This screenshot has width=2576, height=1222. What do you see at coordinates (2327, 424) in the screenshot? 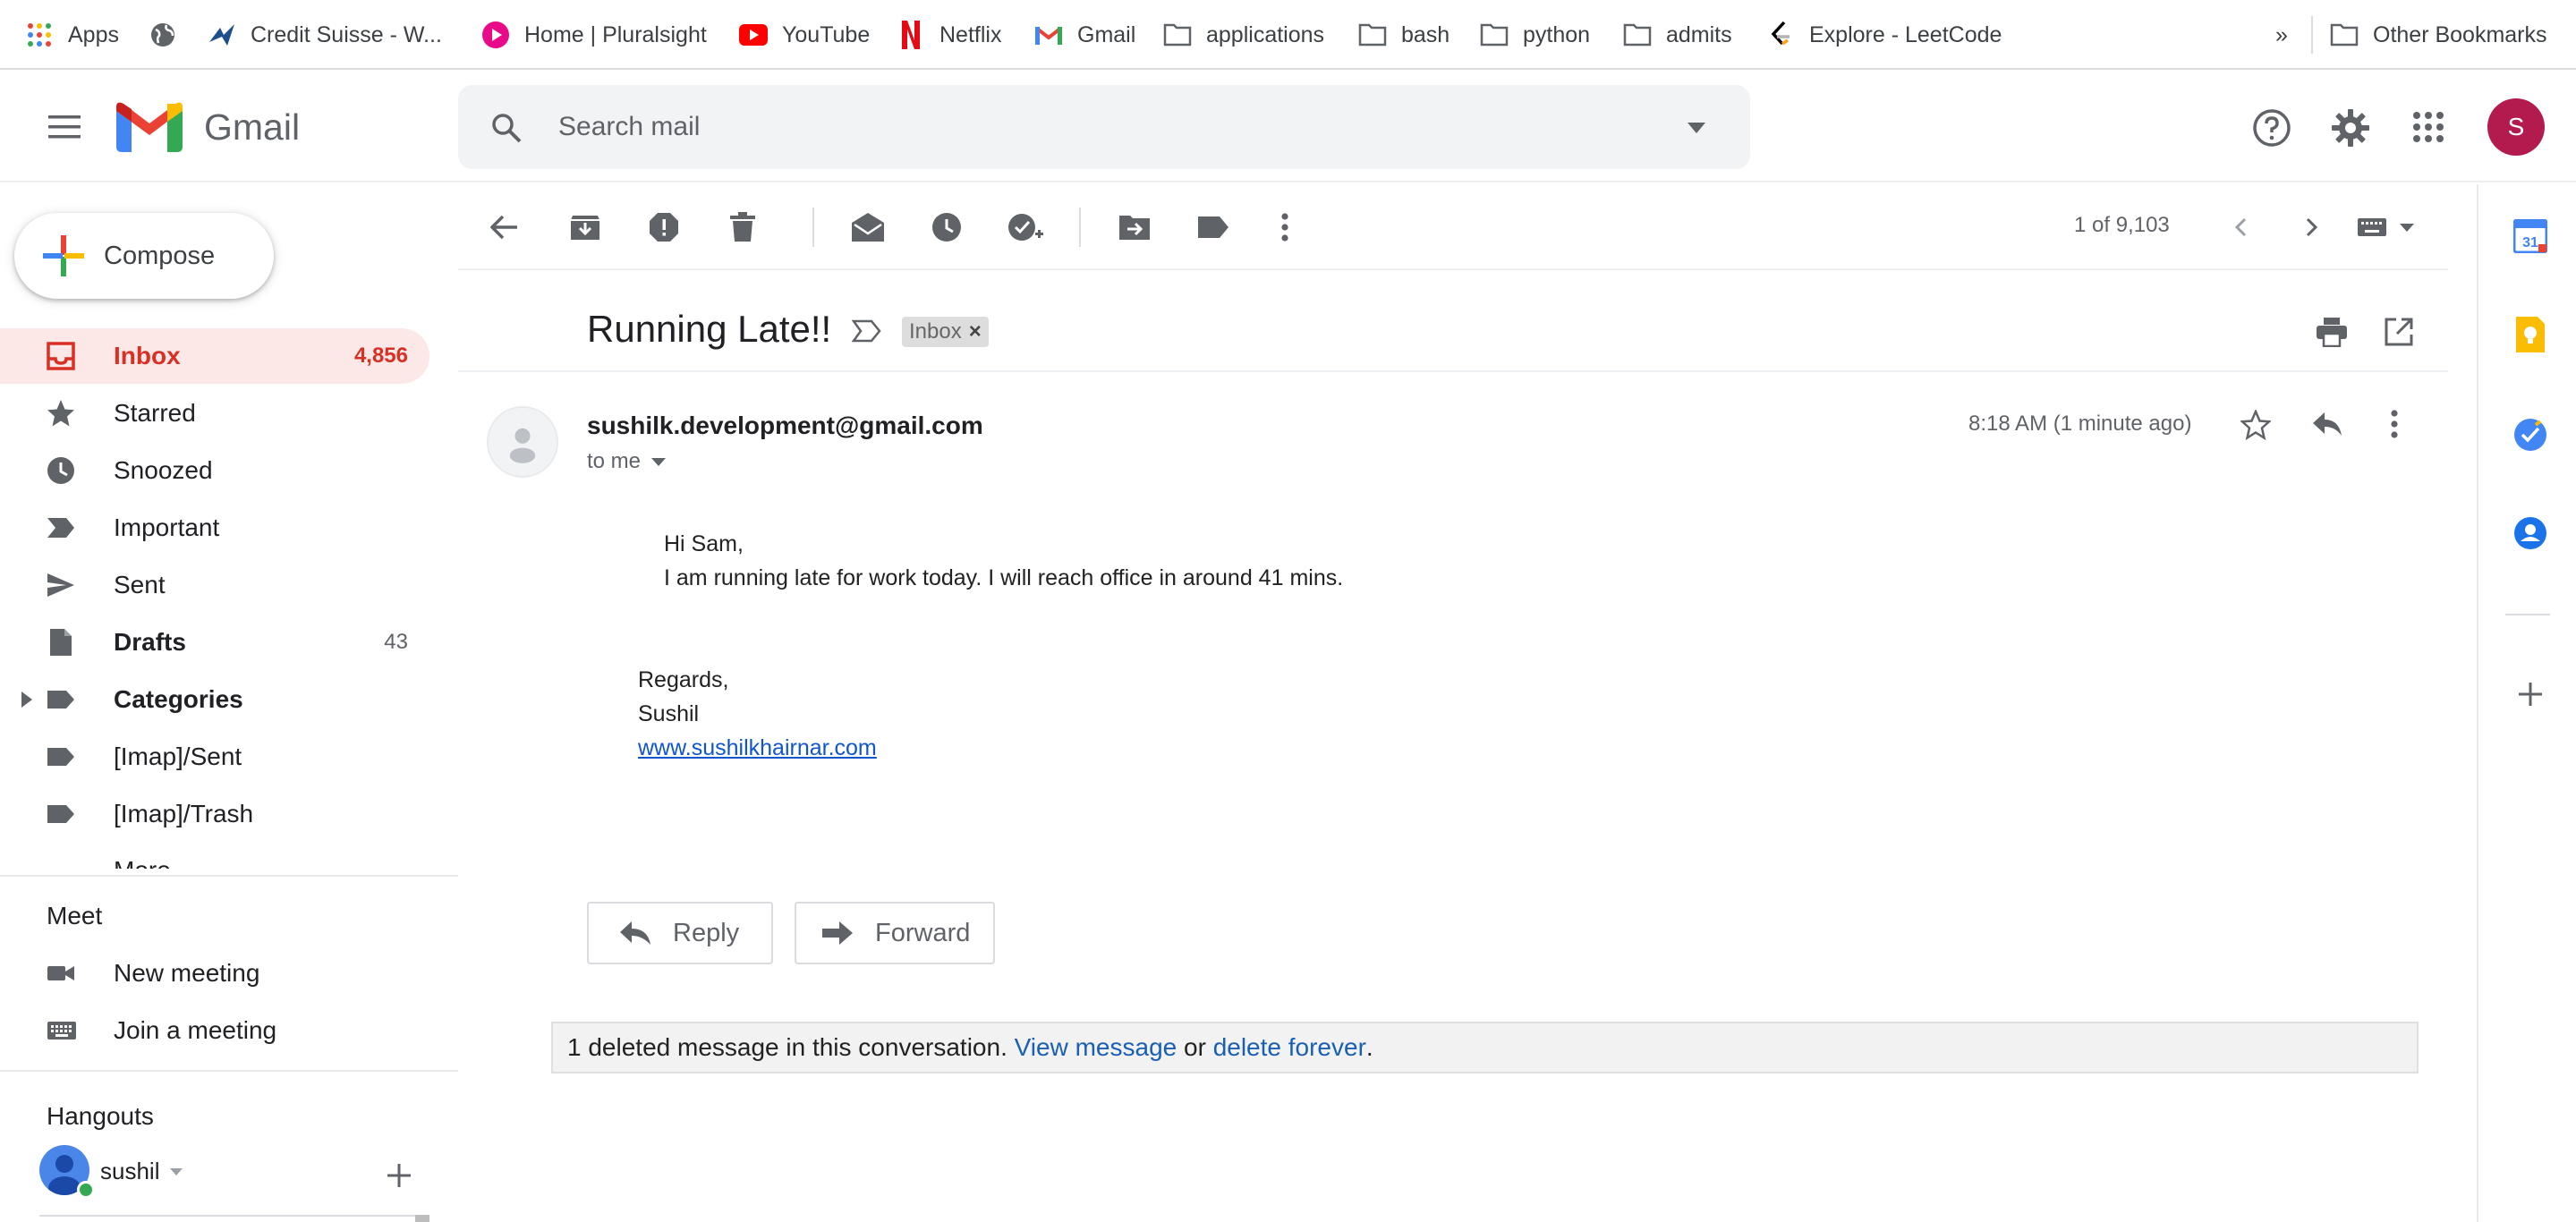
I see `reply-icon-button` at bounding box center [2327, 424].